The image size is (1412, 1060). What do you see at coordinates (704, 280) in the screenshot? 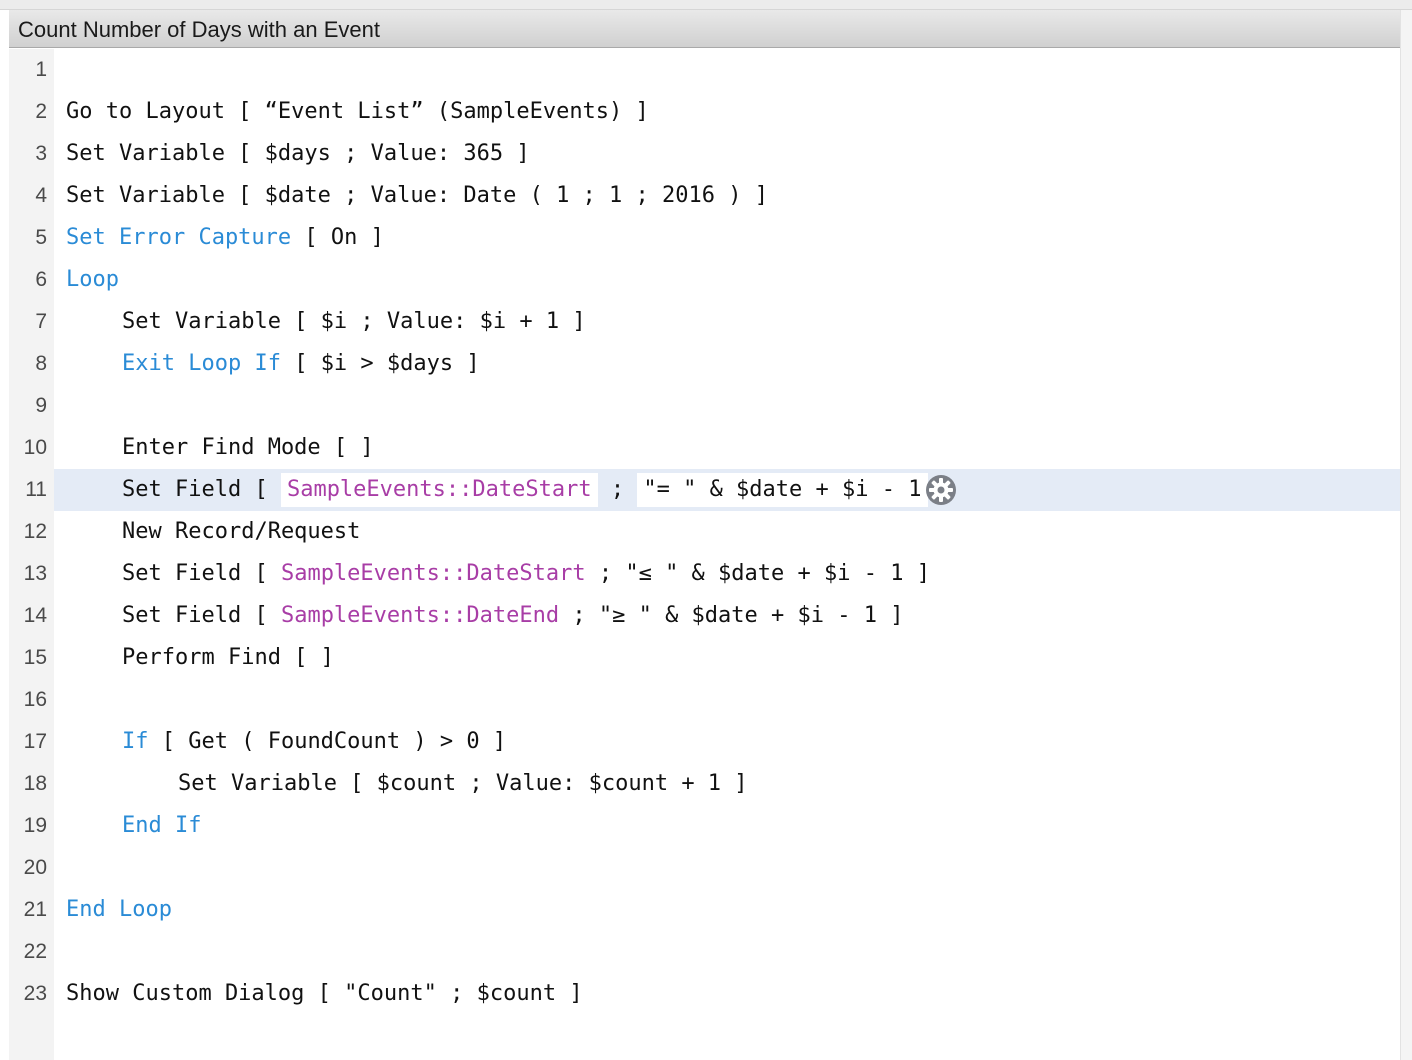
I see `script-line: 6 Loop` at bounding box center [704, 280].